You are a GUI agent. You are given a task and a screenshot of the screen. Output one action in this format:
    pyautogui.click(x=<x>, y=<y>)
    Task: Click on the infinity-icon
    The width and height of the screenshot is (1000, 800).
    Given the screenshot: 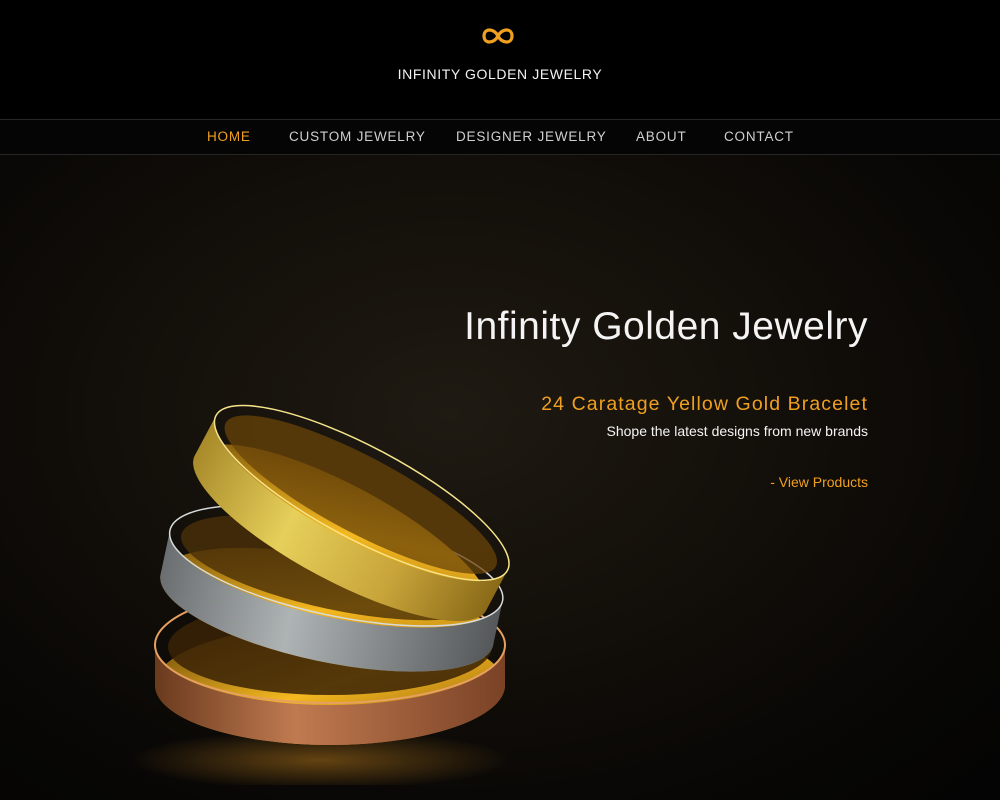 What is the action you would take?
    pyautogui.click(x=498, y=36)
    